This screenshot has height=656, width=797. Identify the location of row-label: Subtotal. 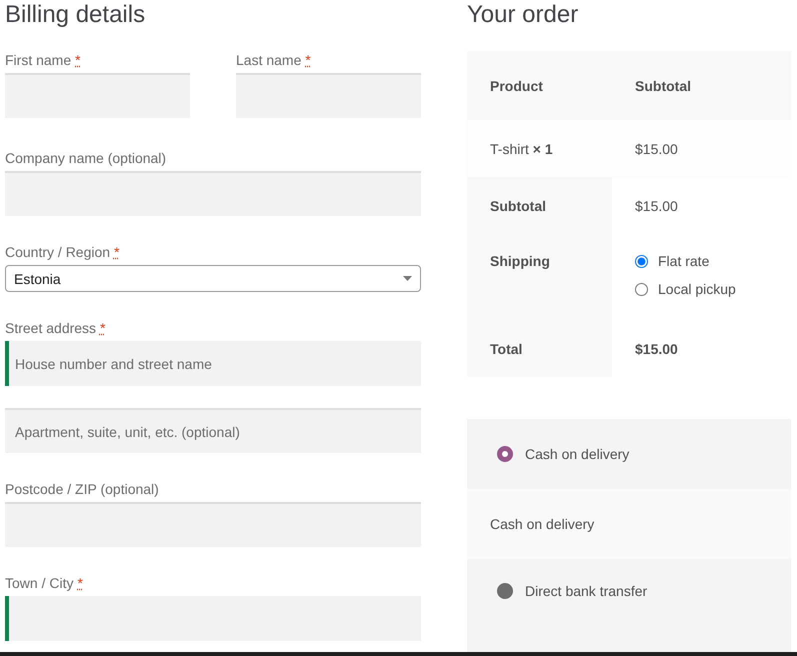
(539, 205).